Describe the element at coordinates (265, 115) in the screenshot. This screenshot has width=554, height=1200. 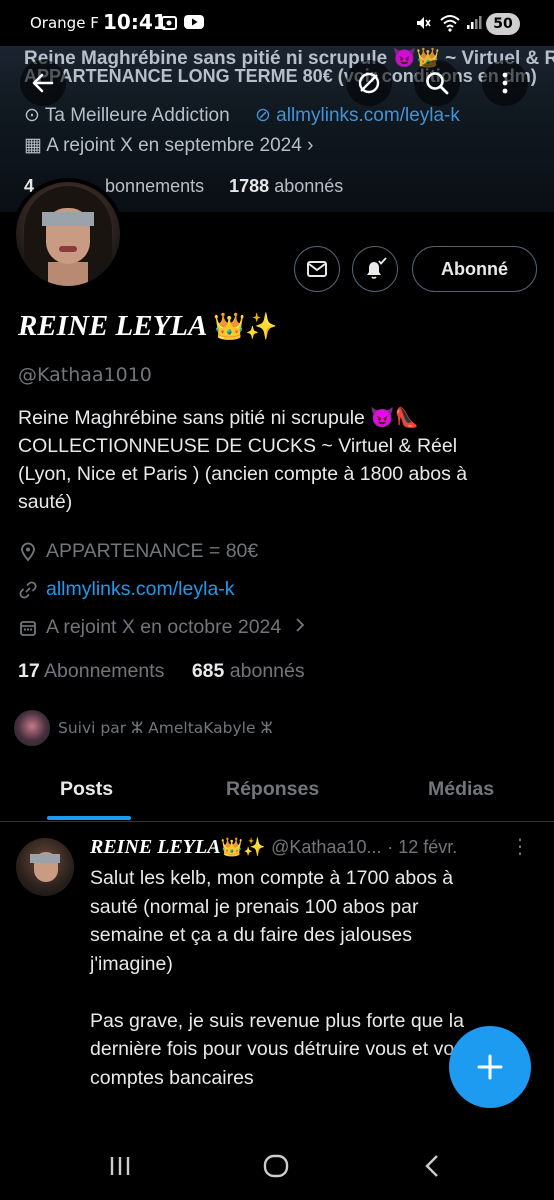
I see `link-icon: ⊘` at that location.